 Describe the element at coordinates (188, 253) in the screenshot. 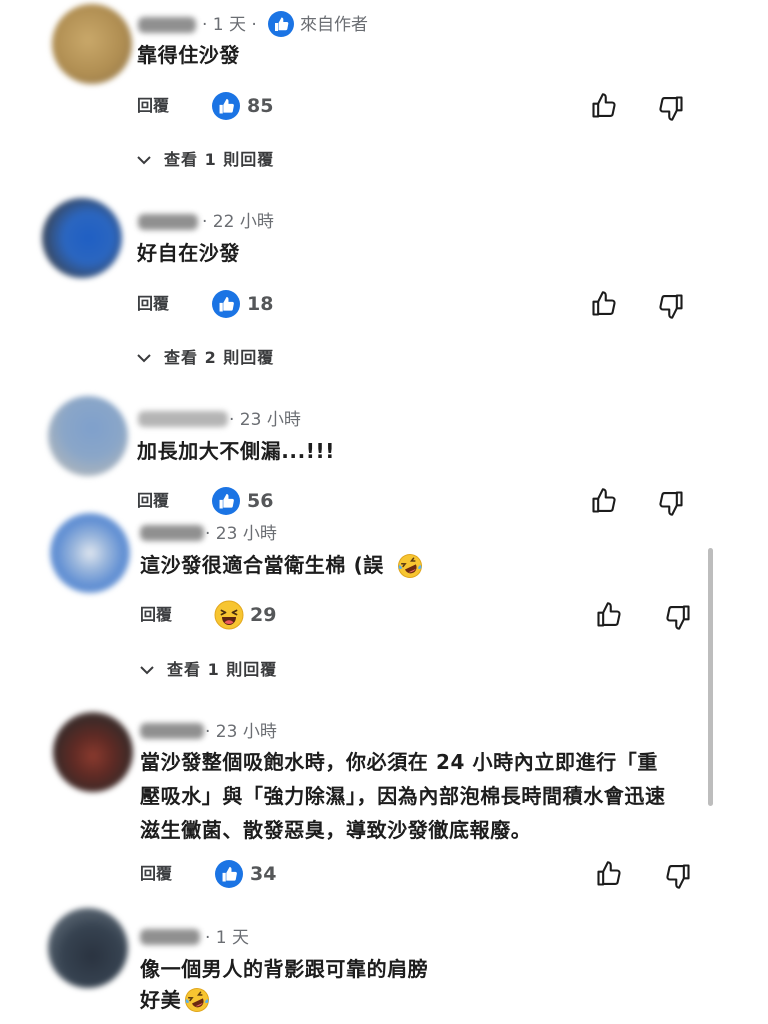

I see `comment-body: 好自在沙發` at that location.